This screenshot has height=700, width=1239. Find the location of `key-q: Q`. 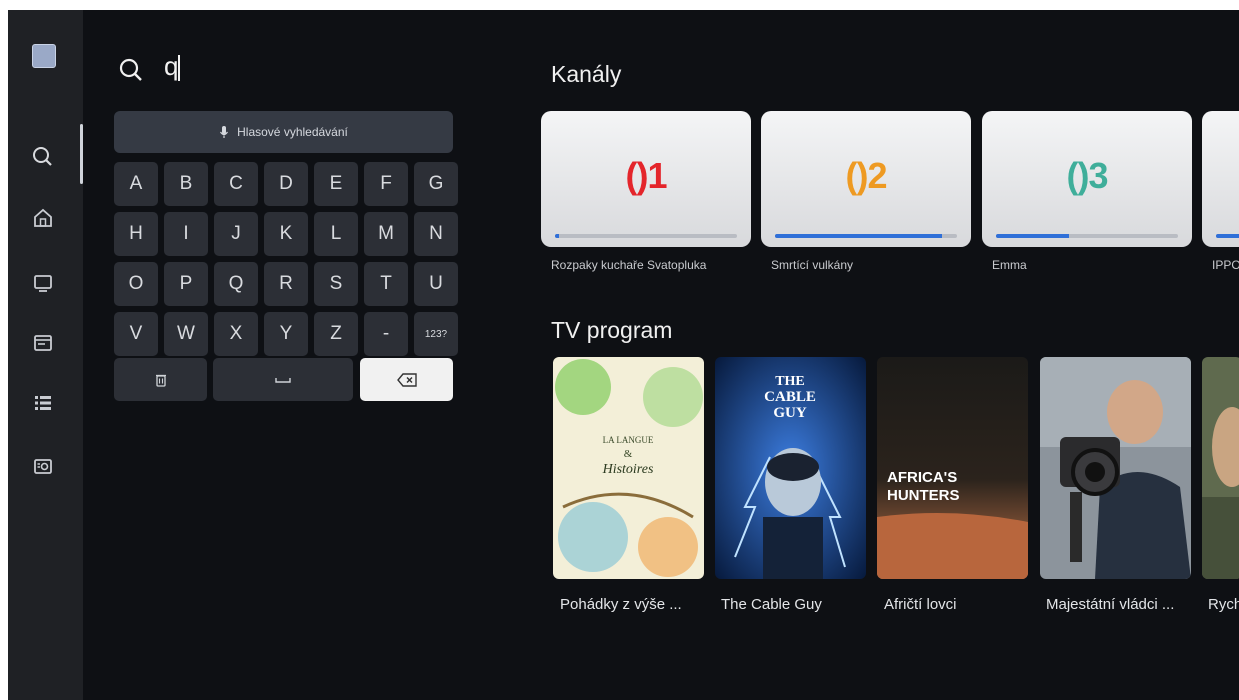

key-q: Q is located at coordinates (236, 284).